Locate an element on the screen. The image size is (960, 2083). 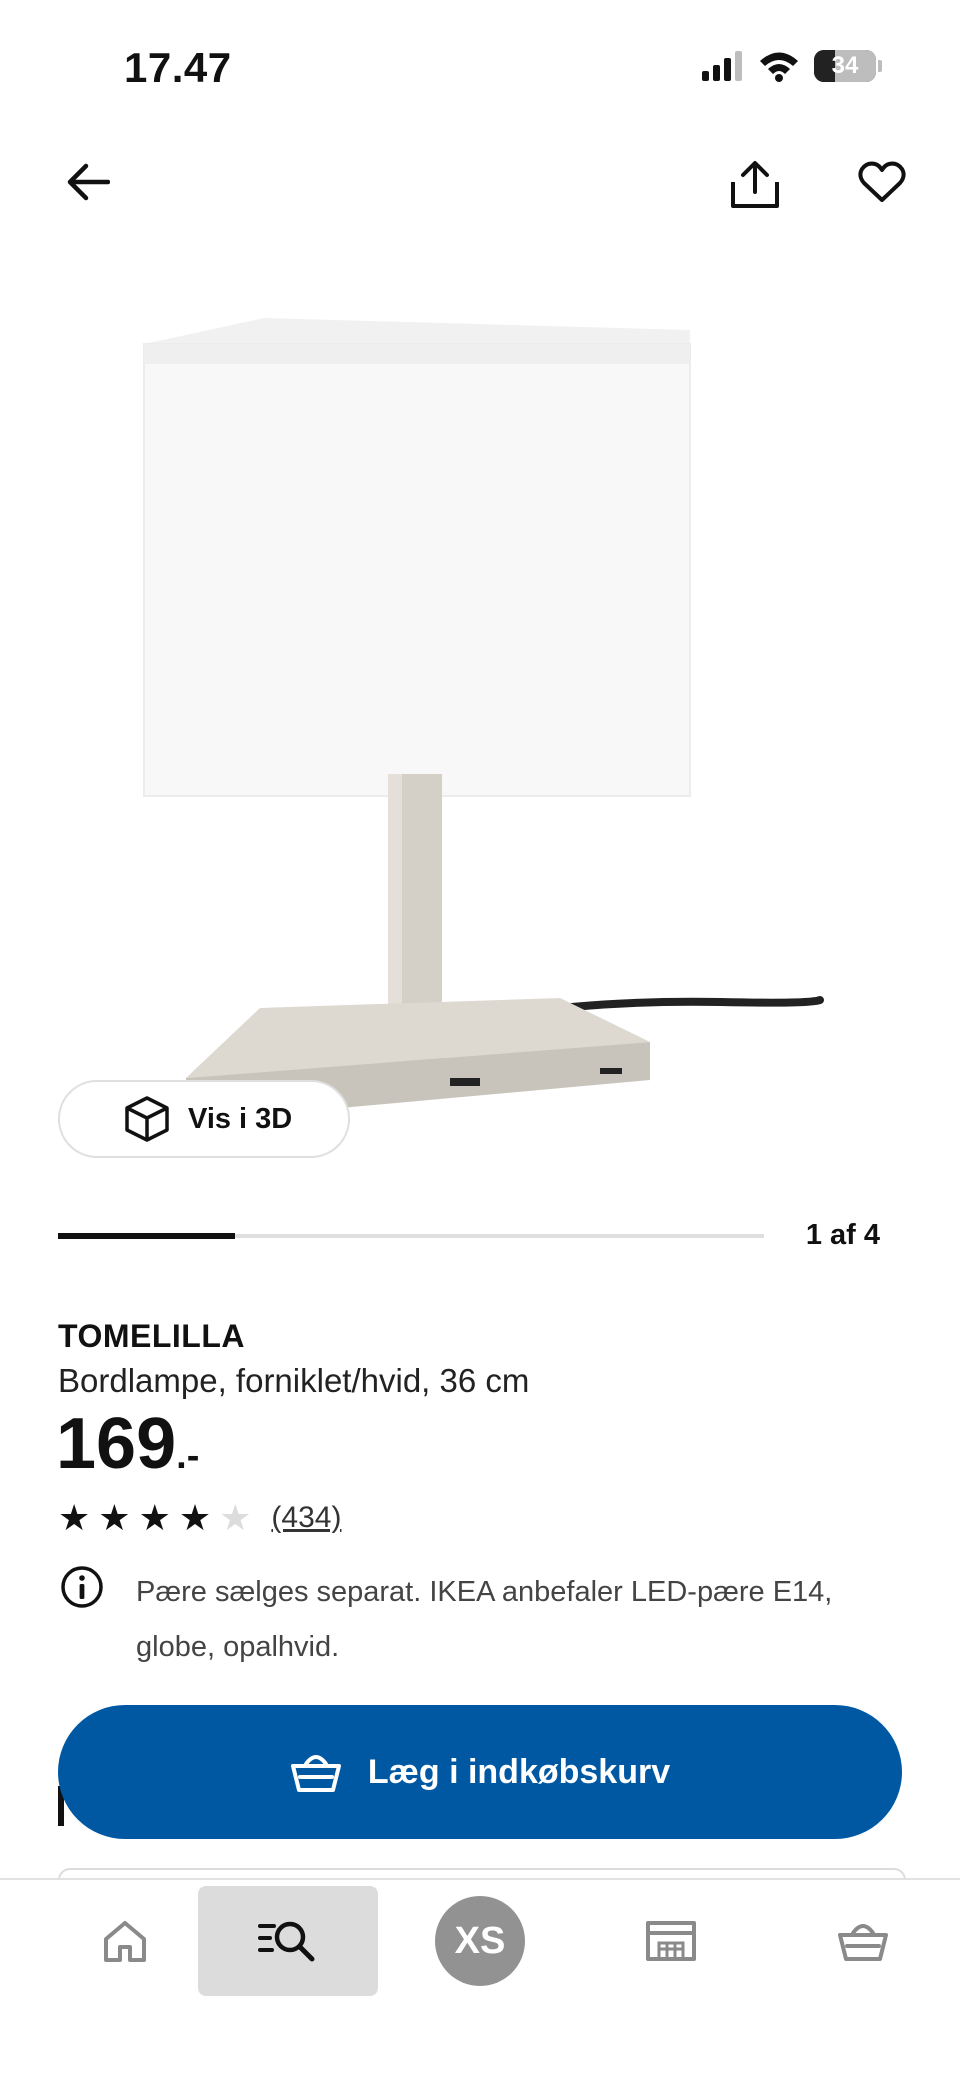
info-icon is located at coordinates (82, 1587).